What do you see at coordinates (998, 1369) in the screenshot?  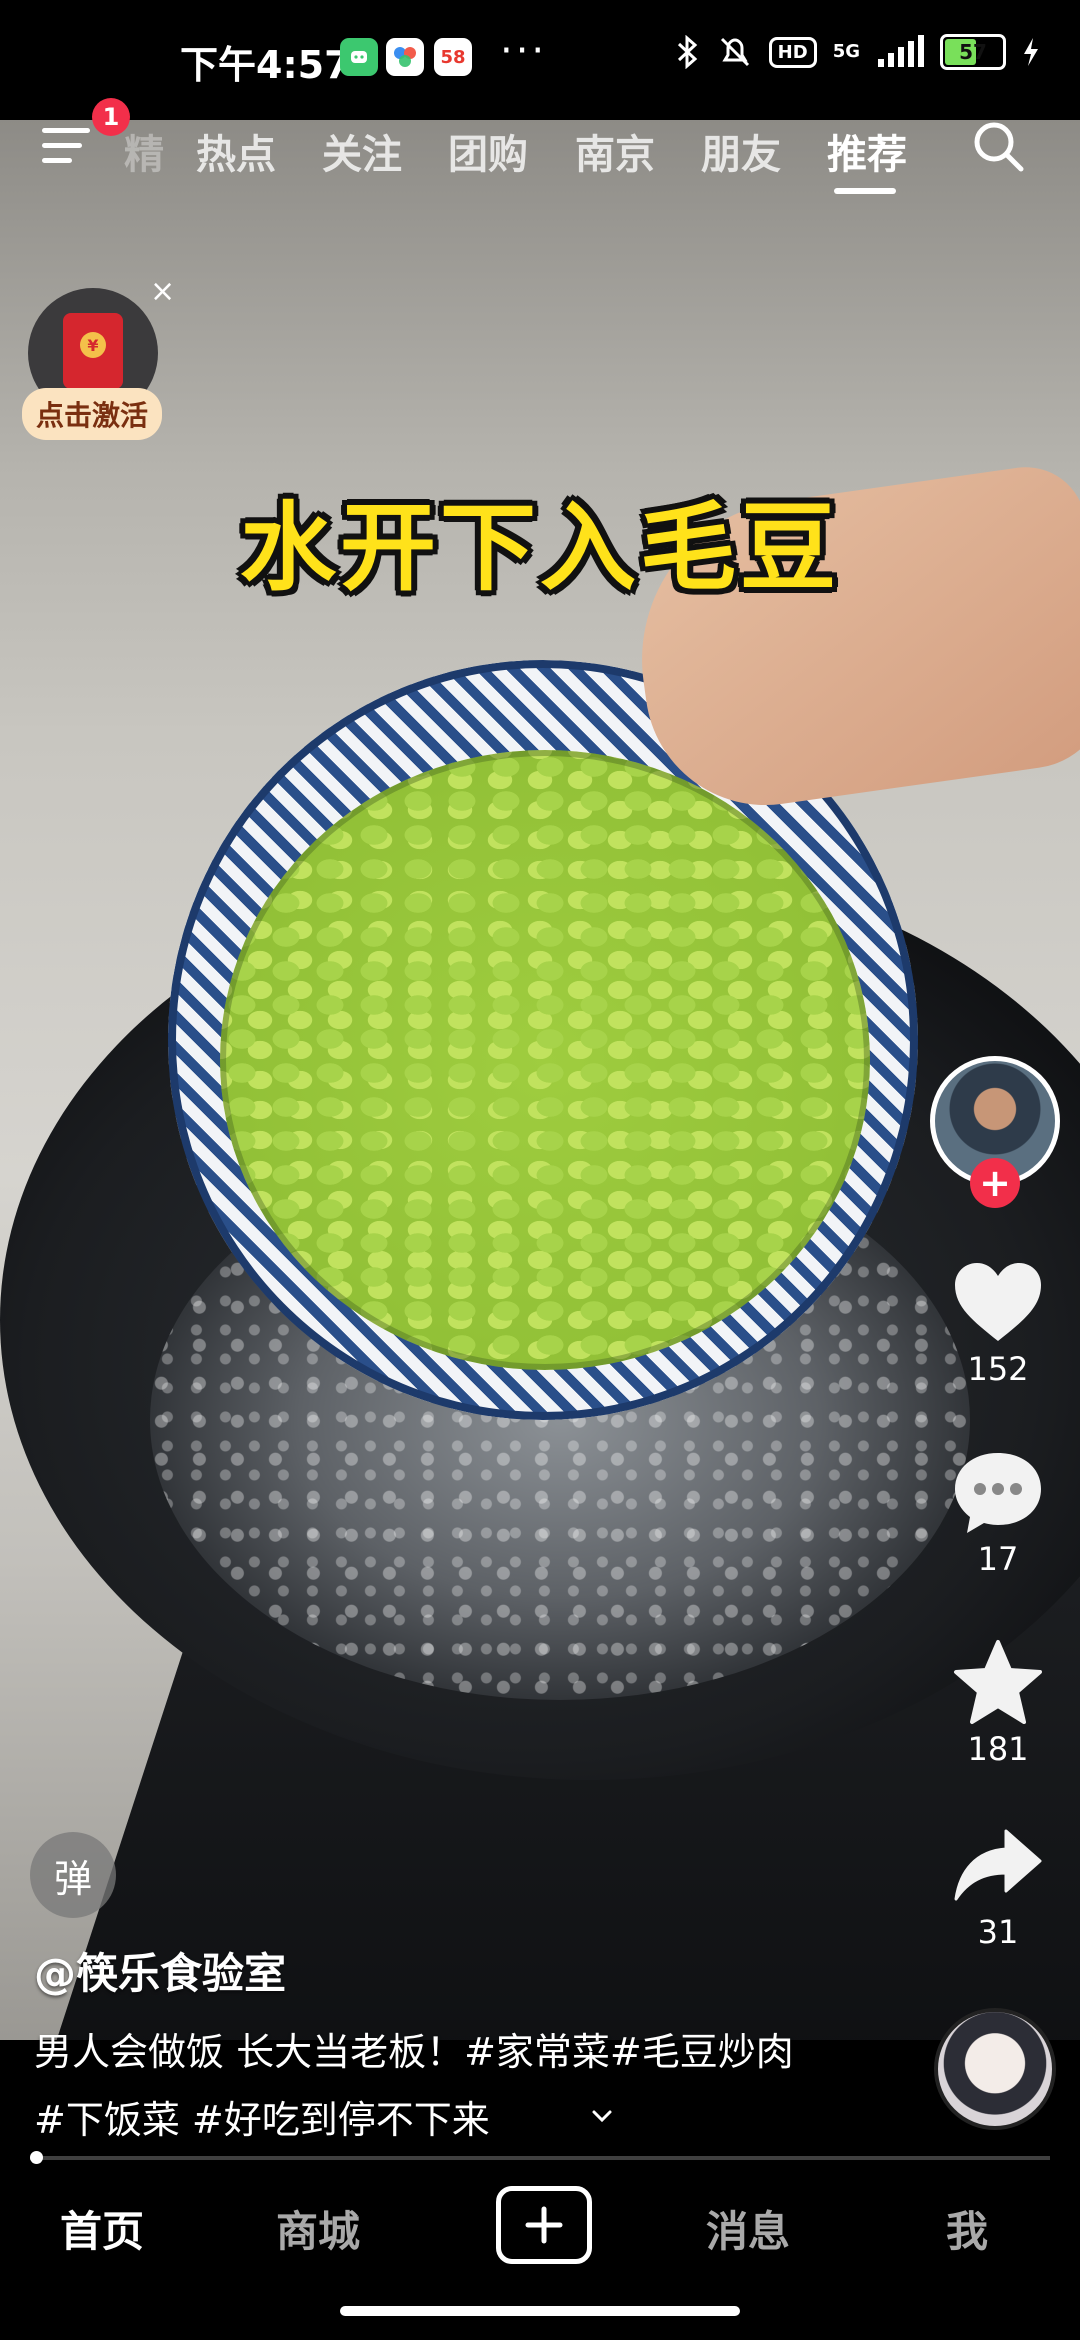 I see `like-count: 152` at bounding box center [998, 1369].